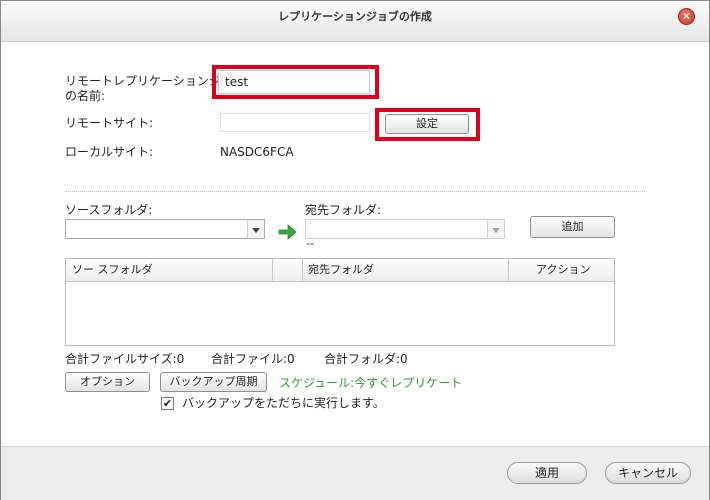 The height and width of the screenshot is (500, 710). Describe the element at coordinates (355, 473) in the screenshot. I see `dialog-footer: 適用 キャンセル` at that location.